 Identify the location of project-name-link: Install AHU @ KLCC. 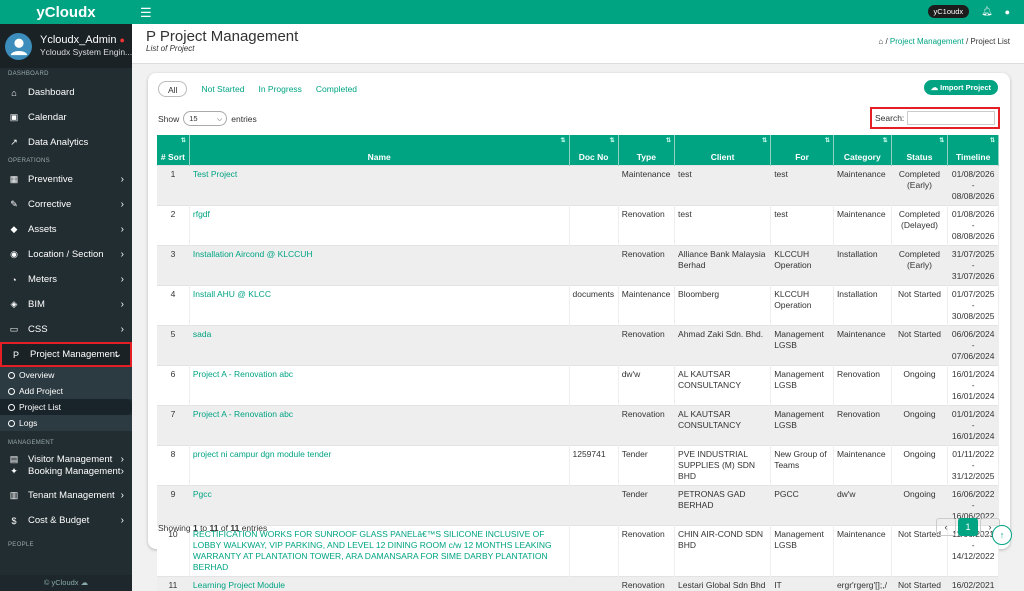
(379, 304).